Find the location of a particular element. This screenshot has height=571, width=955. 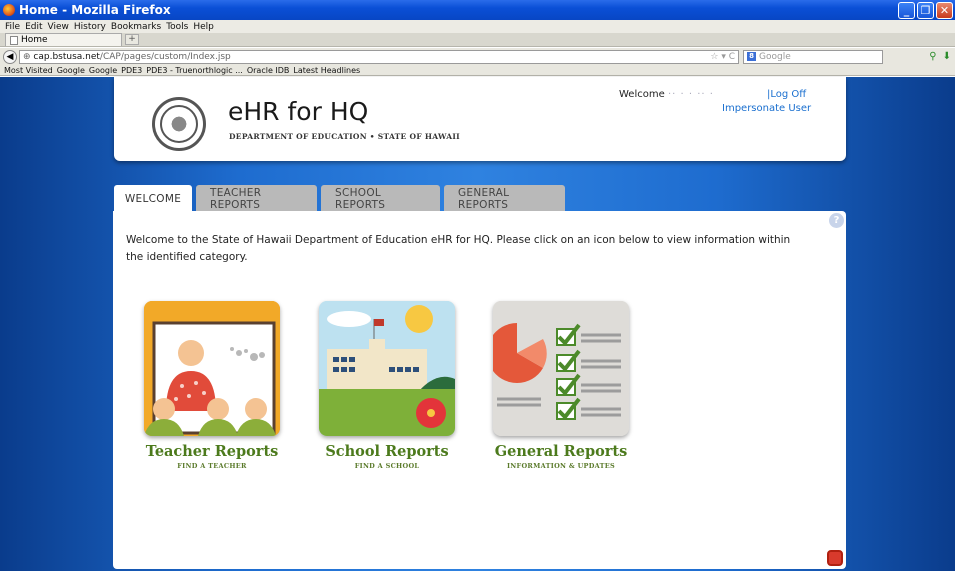

general-reports-tile is located at coordinates (561, 368).